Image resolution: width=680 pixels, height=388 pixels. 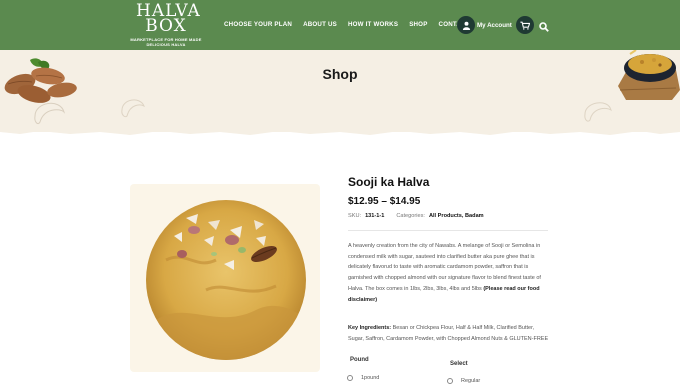 I want to click on select-option-label: Select, so click(x=459, y=364).